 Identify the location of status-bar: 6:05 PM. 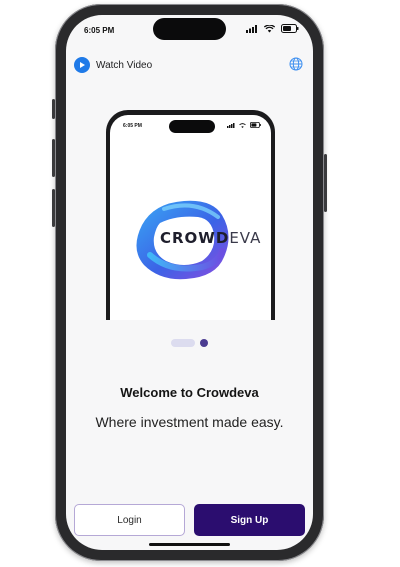
(189, 30).